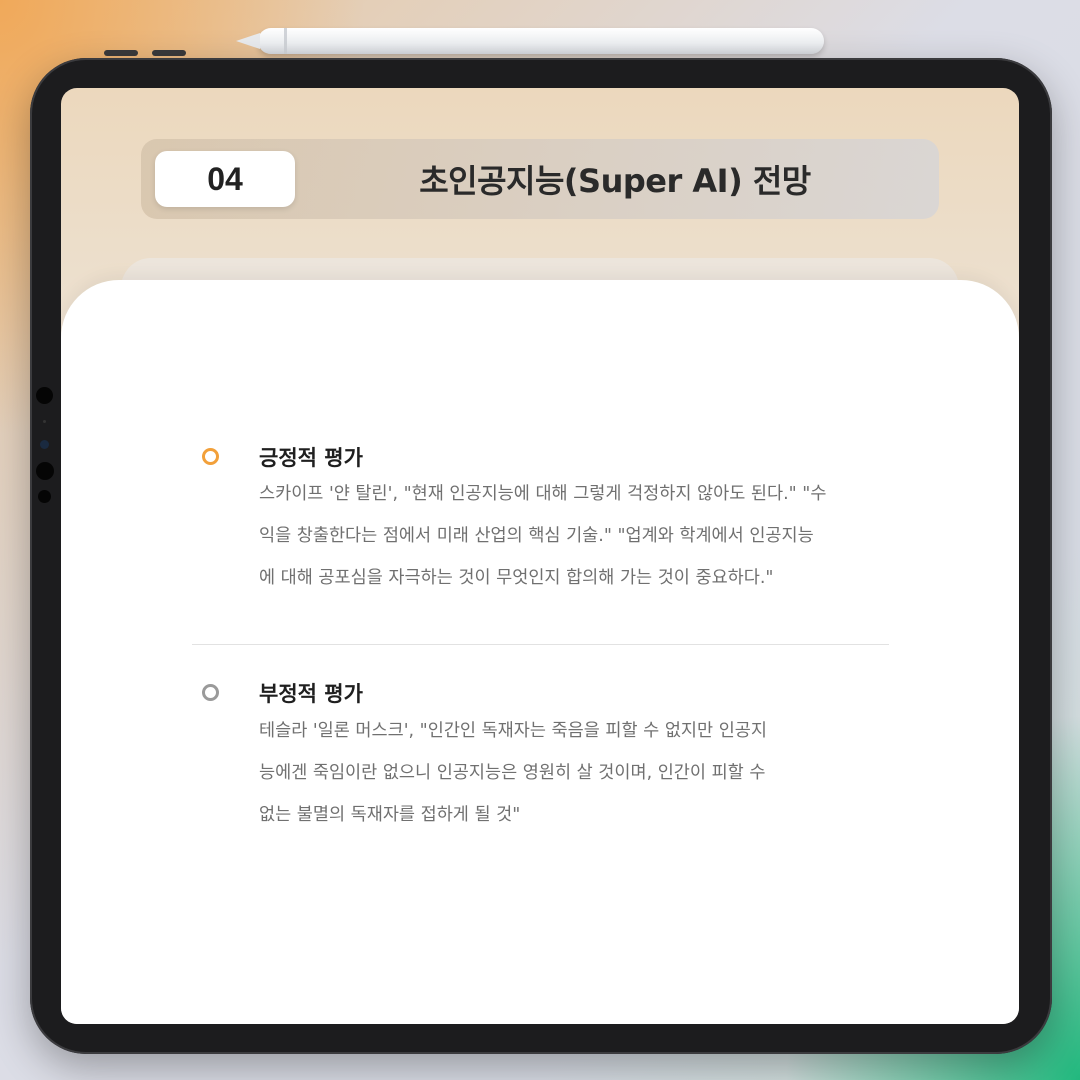 The height and width of the screenshot is (1080, 1080). Describe the element at coordinates (513, 731) in the screenshot. I see `body-line: 테슬라 '일론 머스크', "인간인 독재자는 죽음을 피할 수 없지만 인공지` at that location.